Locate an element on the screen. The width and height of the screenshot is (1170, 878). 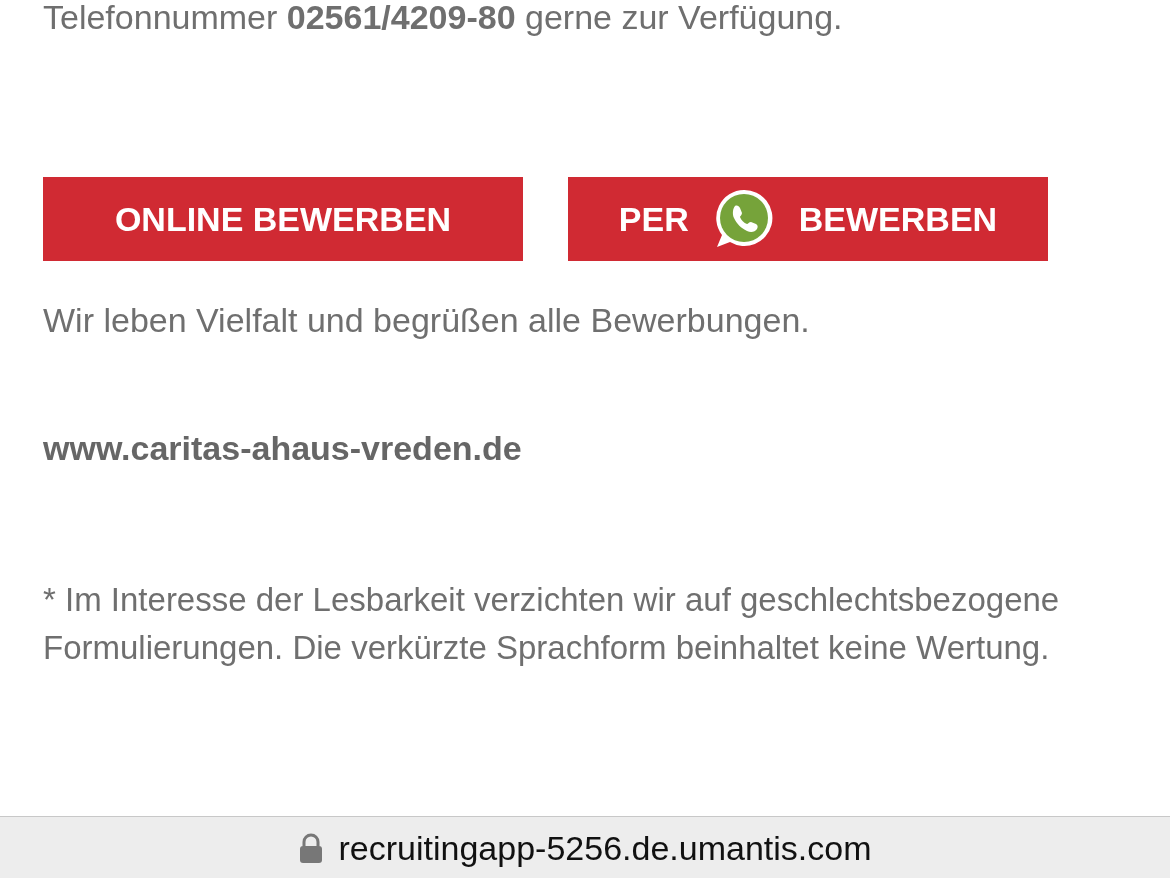
apply-online-button: ONLINE BEWERBEN is located at coordinates (283, 219).